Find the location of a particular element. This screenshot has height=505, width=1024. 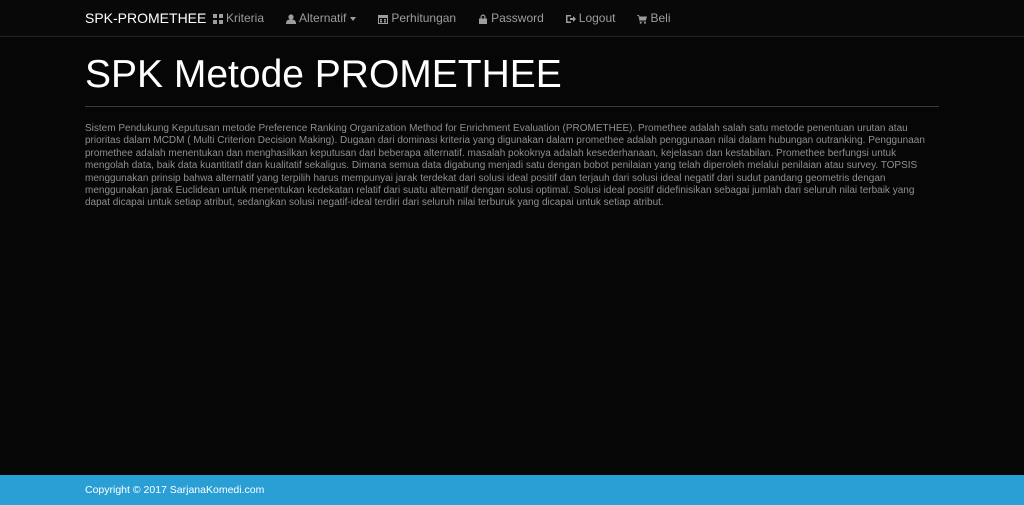

logout-icon is located at coordinates (570, 18).